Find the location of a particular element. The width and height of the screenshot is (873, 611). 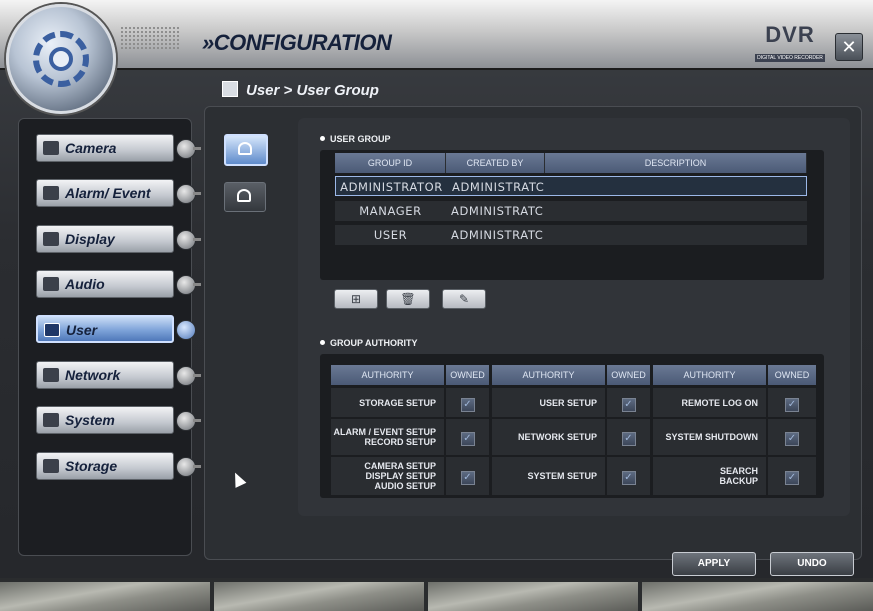

network-icon is located at coordinates (51, 375).